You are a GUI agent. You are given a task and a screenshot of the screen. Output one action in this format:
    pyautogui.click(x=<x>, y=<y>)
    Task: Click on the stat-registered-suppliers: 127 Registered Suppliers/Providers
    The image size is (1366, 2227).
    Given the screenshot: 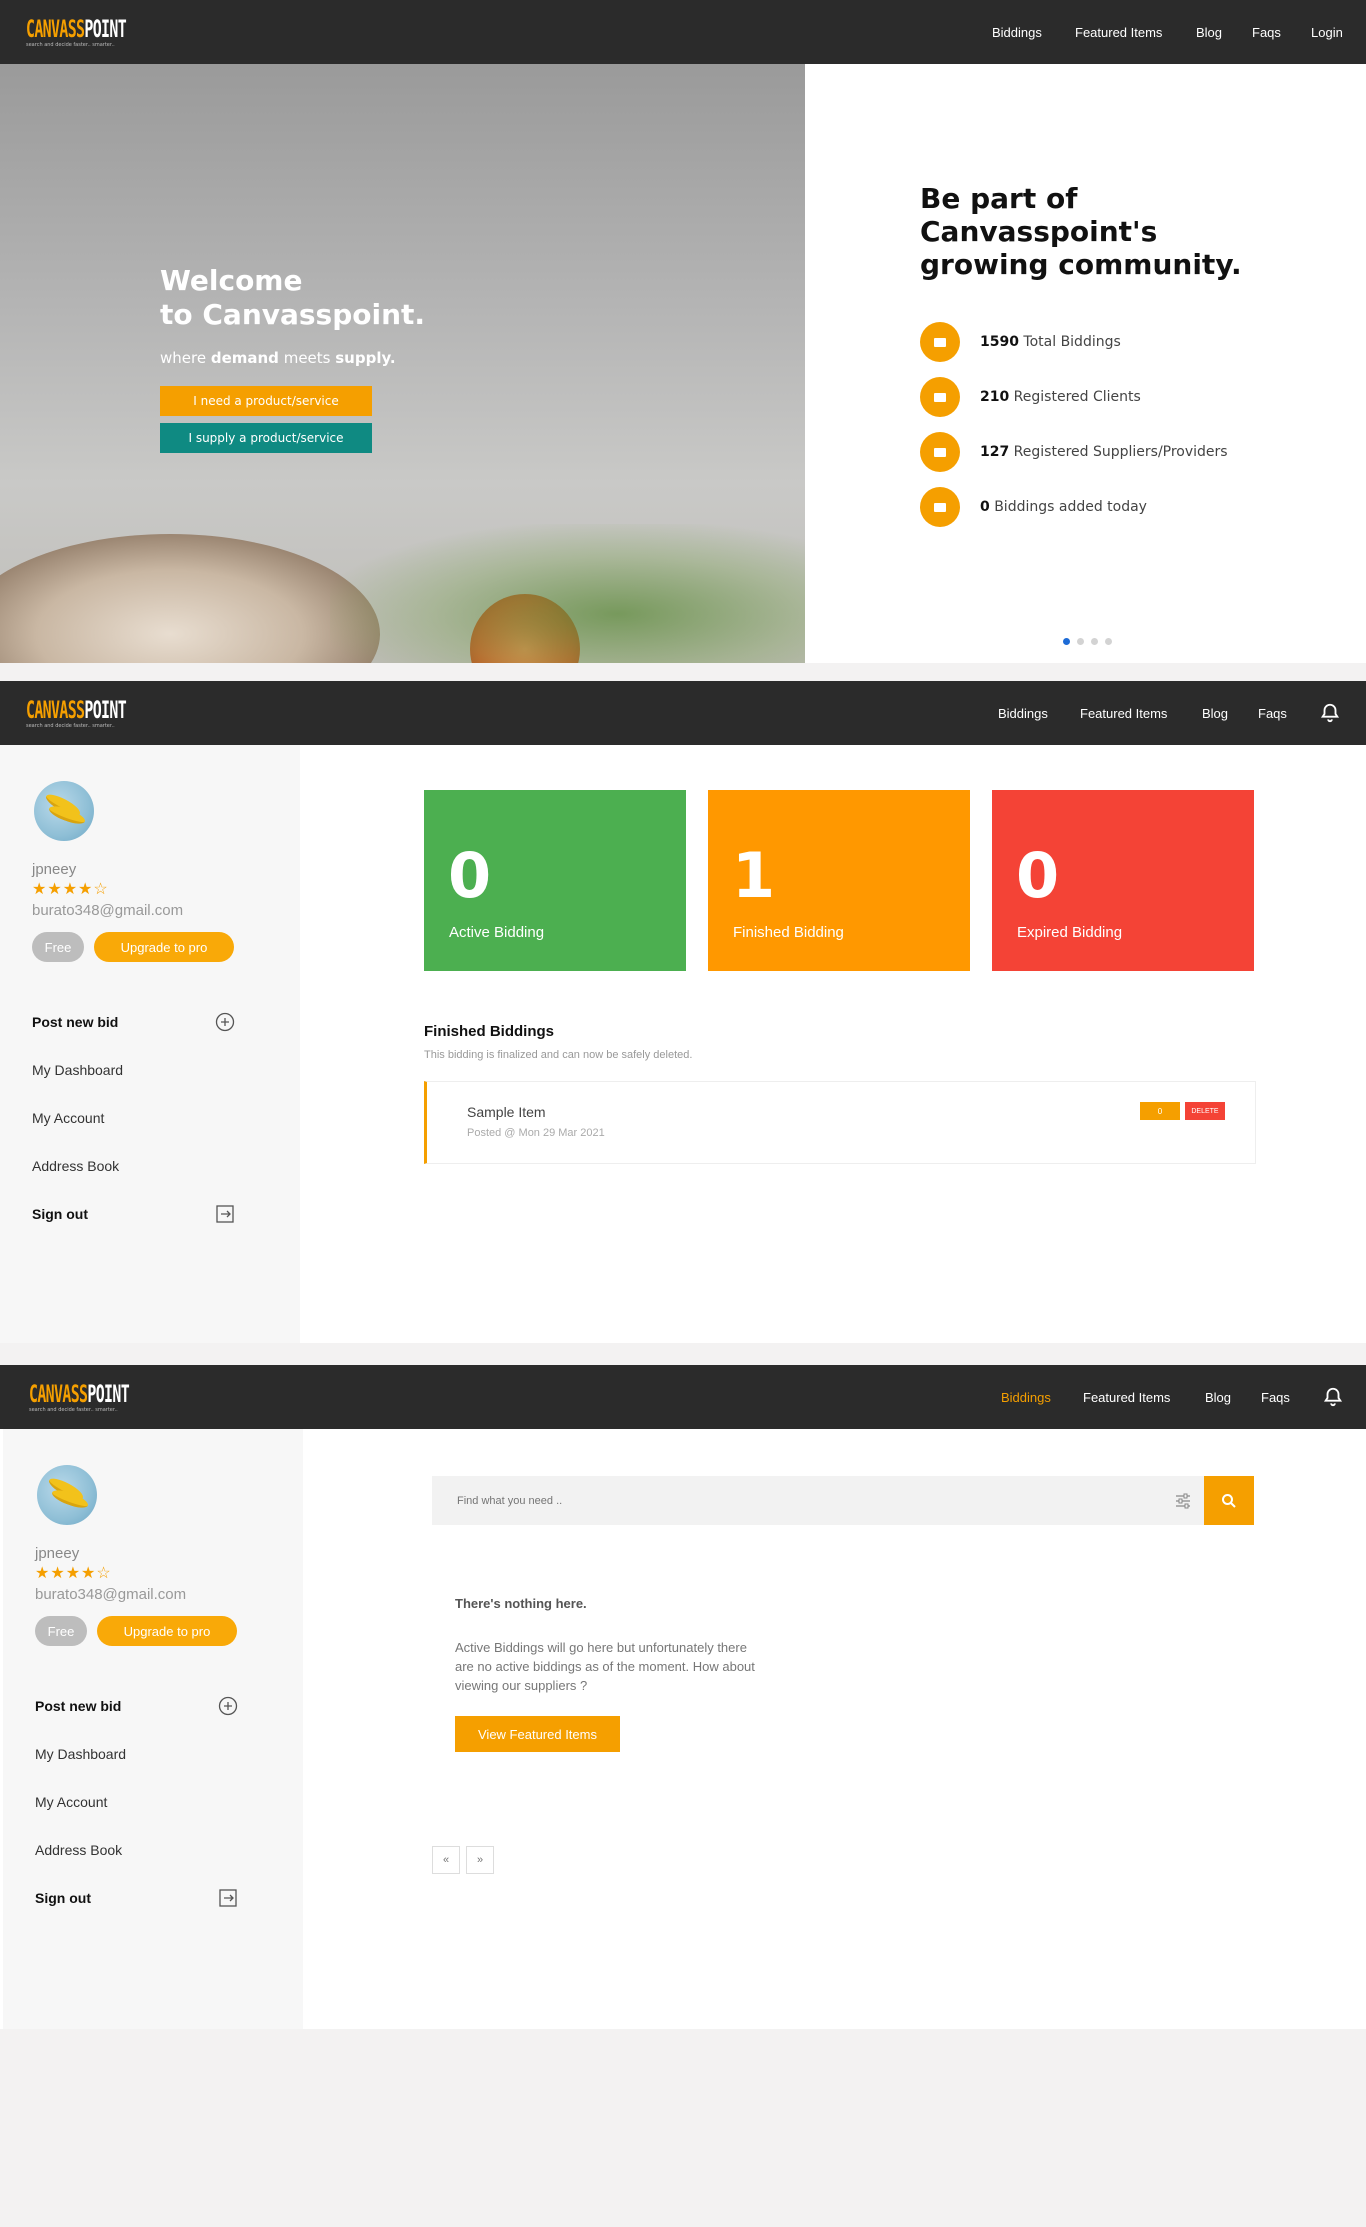 What is the action you would take?
    pyautogui.click(x=1074, y=452)
    